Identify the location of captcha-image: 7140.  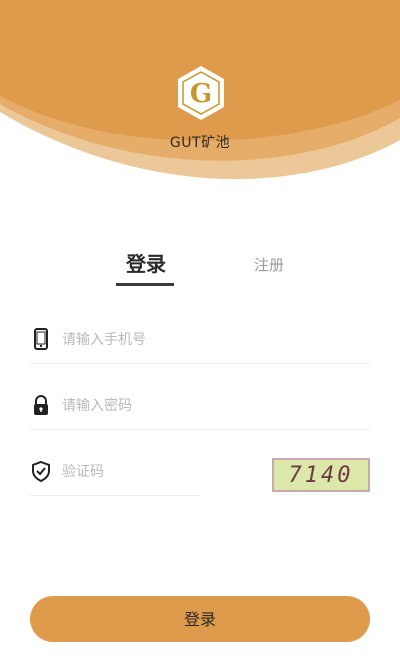
(321, 475).